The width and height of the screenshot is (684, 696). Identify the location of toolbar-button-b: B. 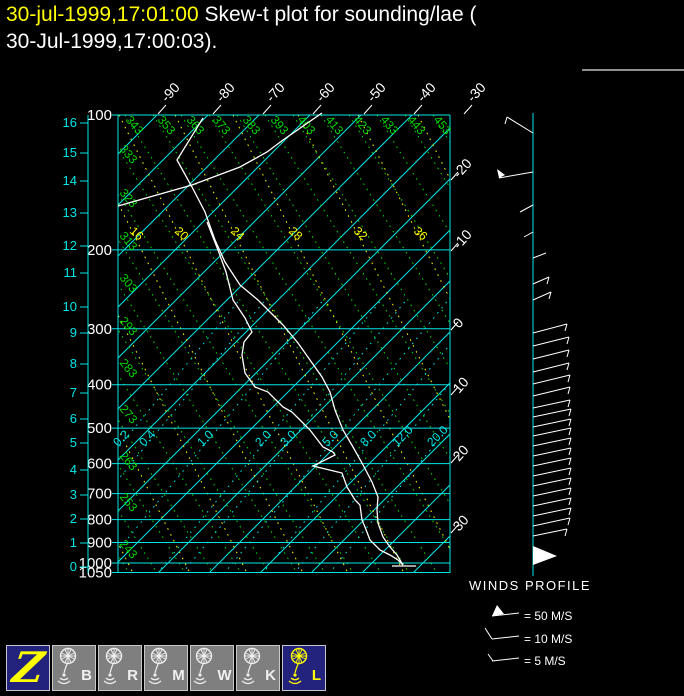
(74, 668).